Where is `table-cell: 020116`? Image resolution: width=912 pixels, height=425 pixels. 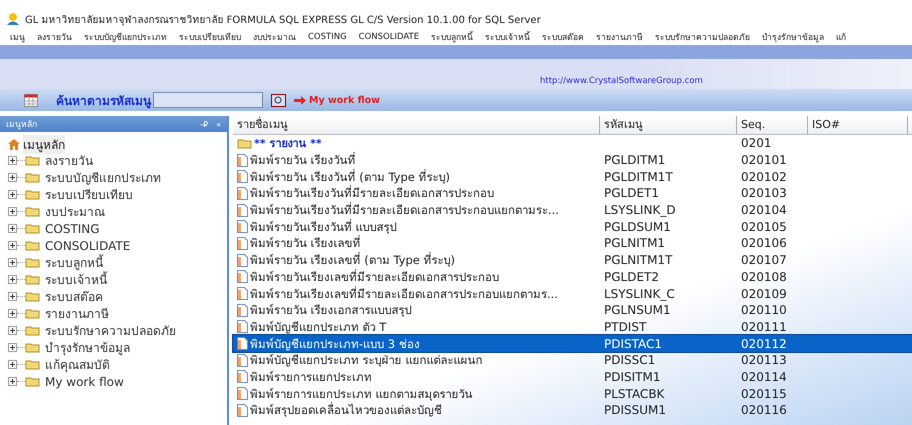
table-cell: 020116 is located at coordinates (764, 410).